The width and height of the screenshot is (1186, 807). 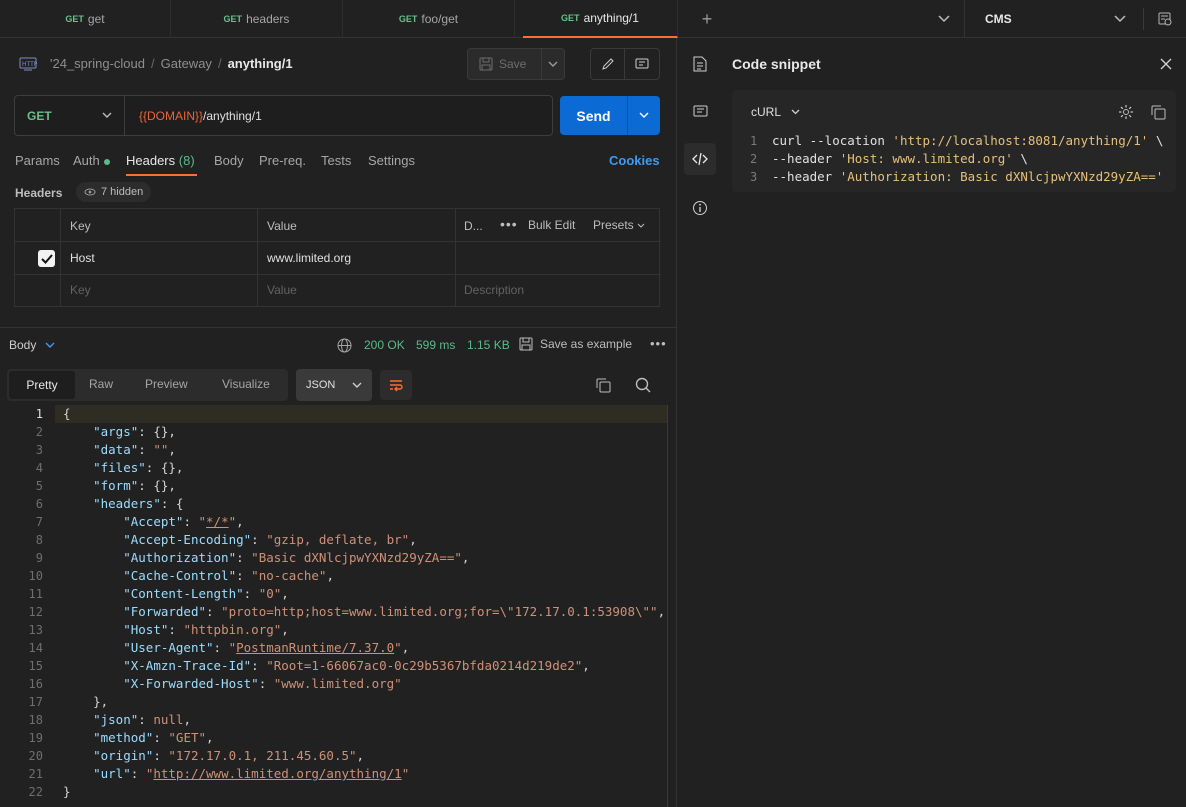 I want to click on tab-headers-request: Headers (8), so click(x=160, y=160).